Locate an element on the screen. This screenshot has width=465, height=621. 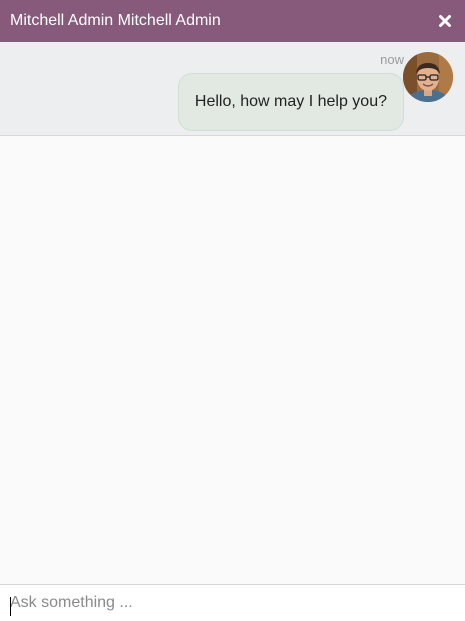
chat-header: Mitchell Admin Mitchell Admin is located at coordinates (232, 21).